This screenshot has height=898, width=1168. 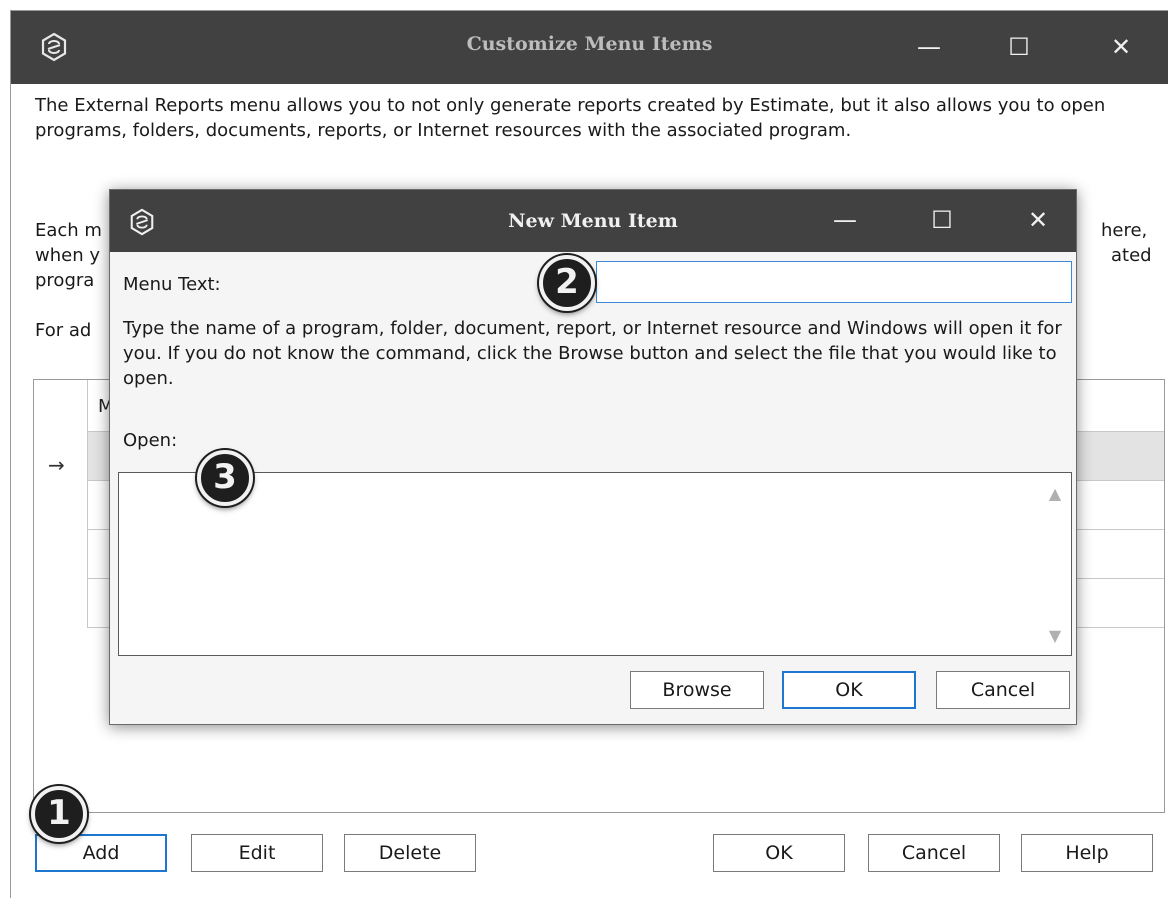 I want to click on dialog-titlebar: New Menu Item — ☐ ✕, so click(x=593, y=221).